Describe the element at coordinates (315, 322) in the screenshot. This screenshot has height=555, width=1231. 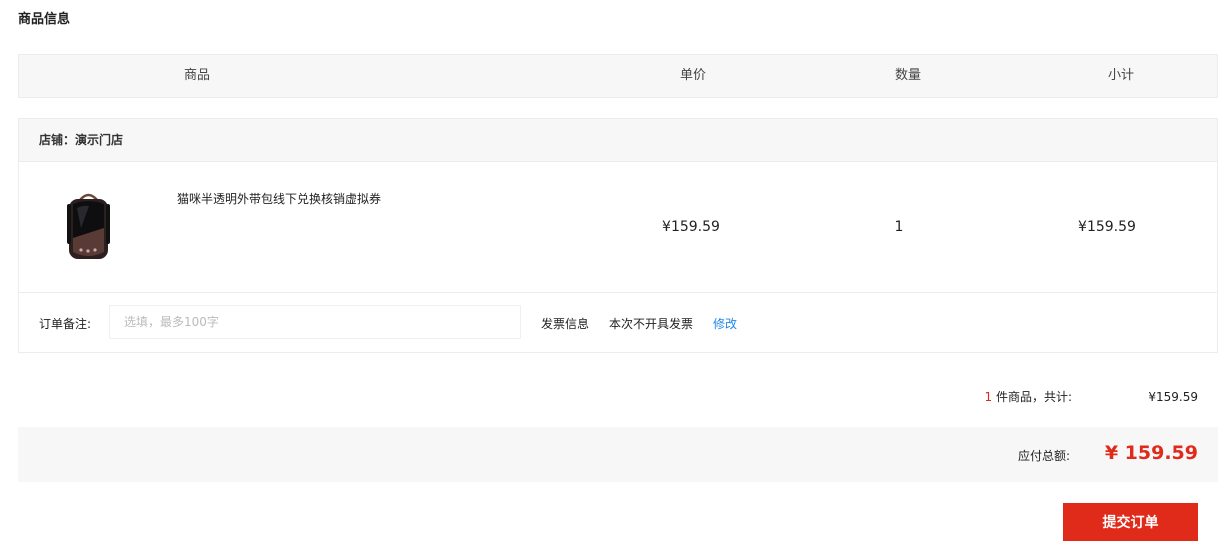
I see `remark-input` at that location.